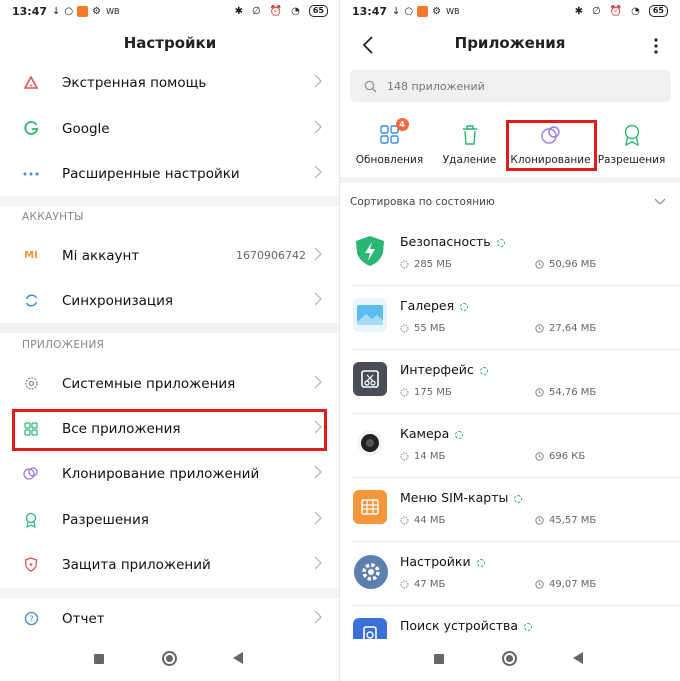 Image resolution: width=680 pixels, height=681 pixels. I want to click on app-name: Галерея, so click(427, 305).